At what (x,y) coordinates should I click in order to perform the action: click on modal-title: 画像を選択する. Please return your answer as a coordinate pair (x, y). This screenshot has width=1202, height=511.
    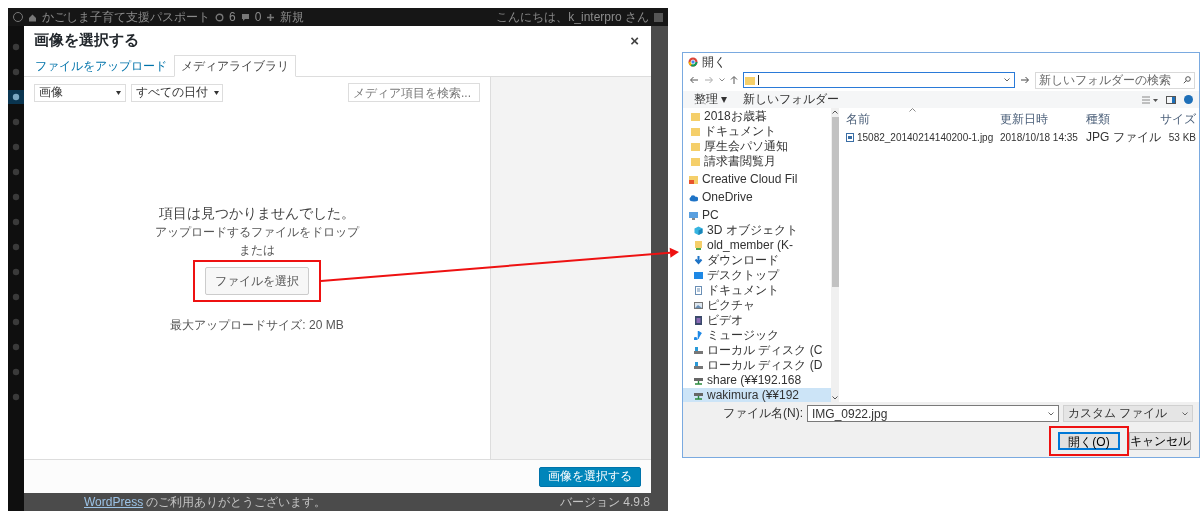
    Looking at the image, I should click on (87, 40).